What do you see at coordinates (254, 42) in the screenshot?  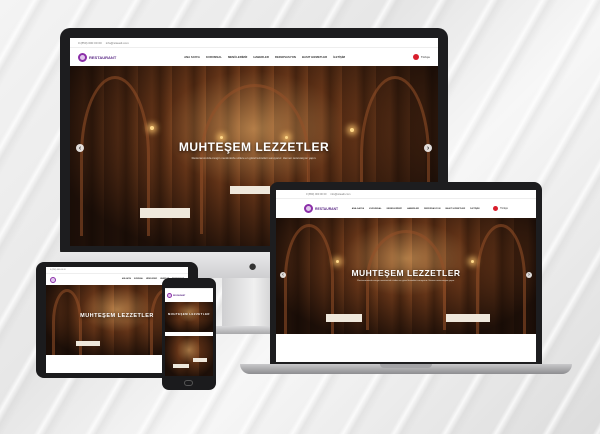 I see `desktop-topbar: 0 (850) 000 00 00 info@siteadi.com` at bounding box center [254, 42].